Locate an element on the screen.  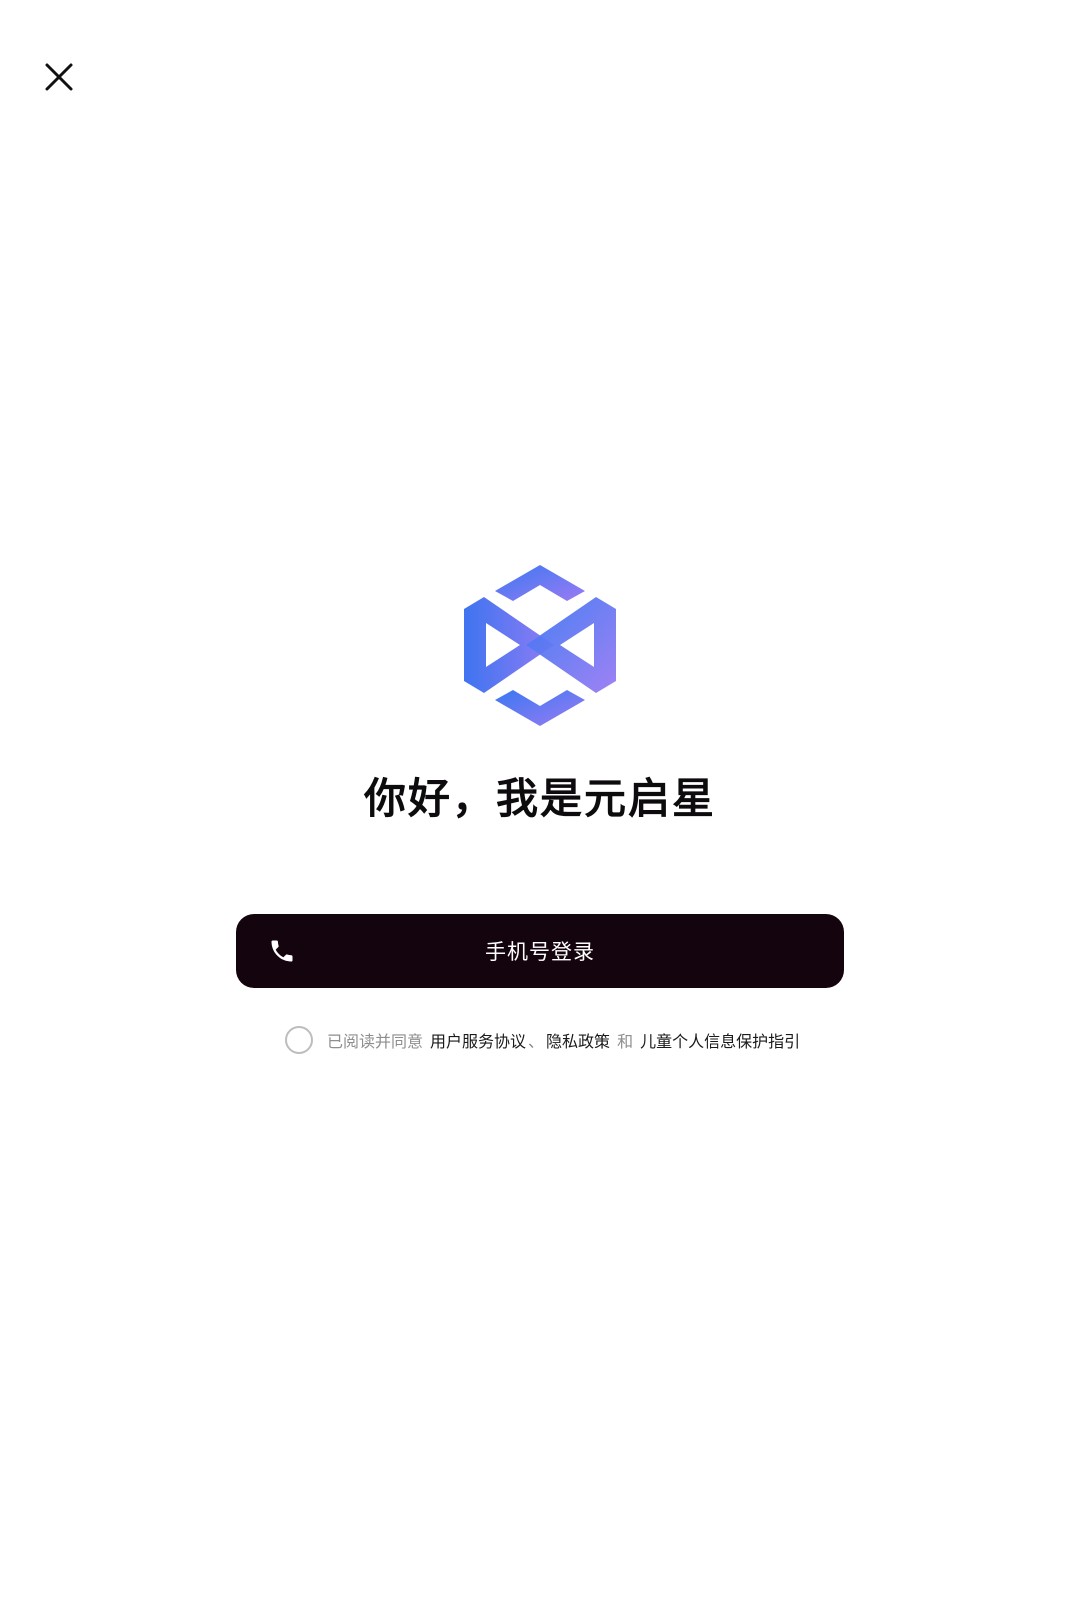
agreement-row: 已阅读并同意 用户服务协议 、 隐私政策 和 儿童个人信息保护指引 is located at coordinates (542, 1040).